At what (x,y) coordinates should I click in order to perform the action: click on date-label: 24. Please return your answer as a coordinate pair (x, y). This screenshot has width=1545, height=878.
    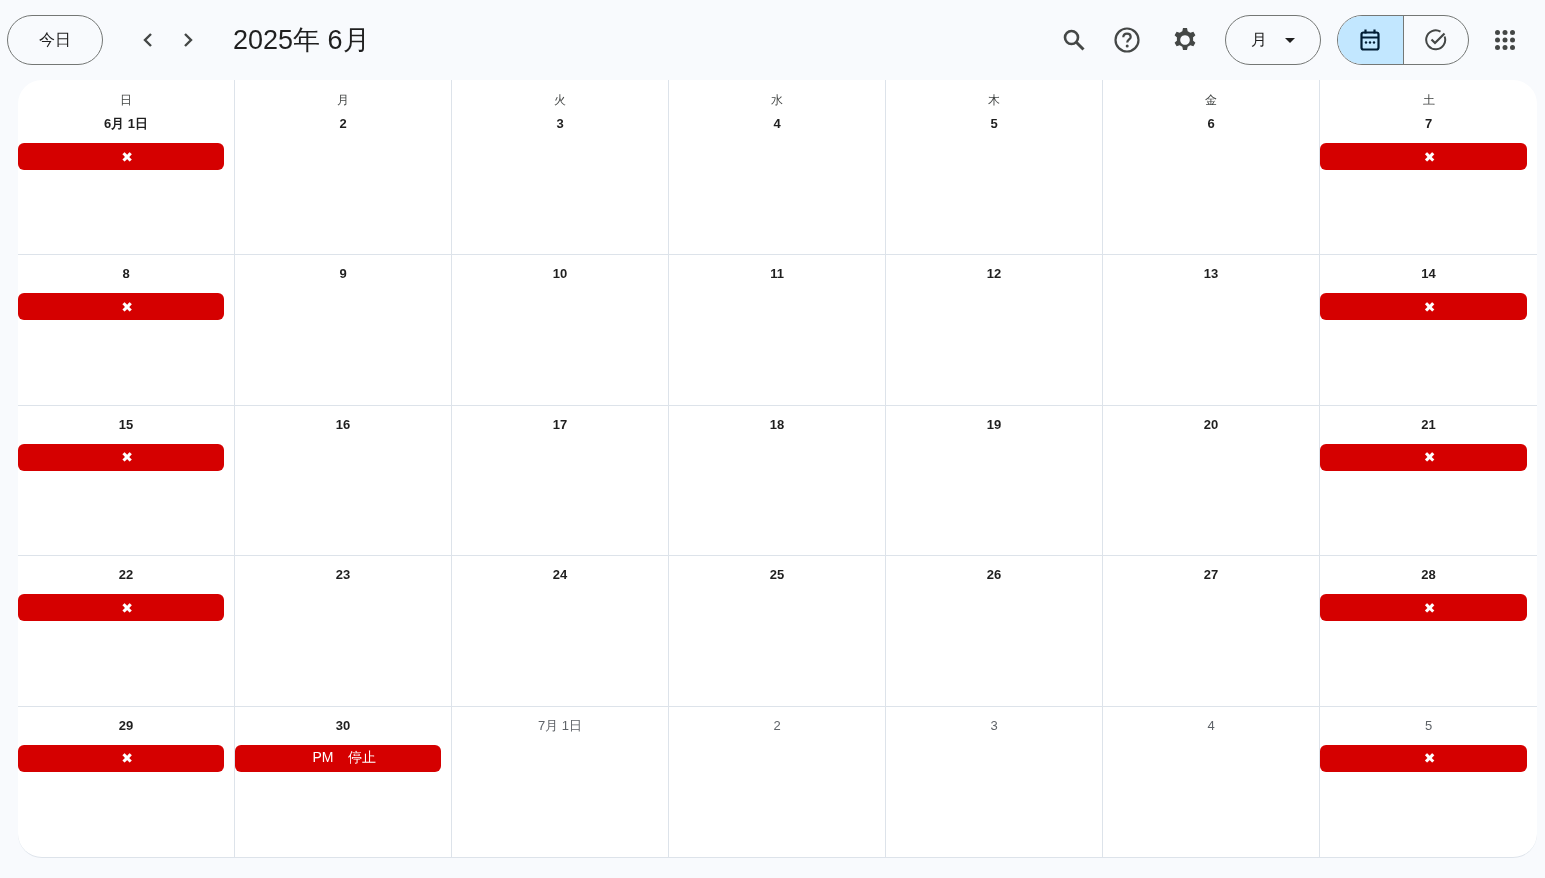
    Looking at the image, I should click on (560, 575).